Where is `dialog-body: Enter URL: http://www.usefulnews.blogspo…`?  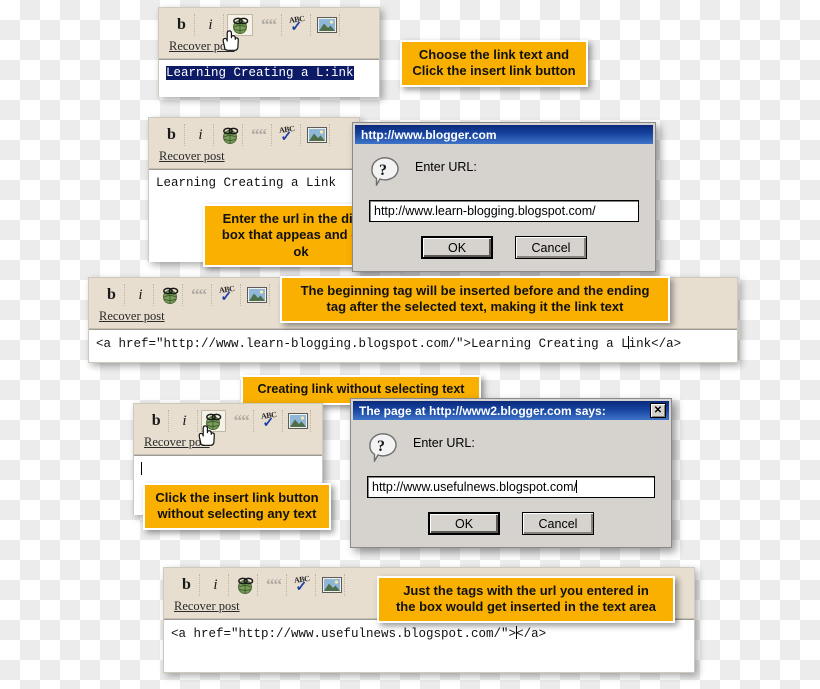
dialog-body: Enter URL: http://www.usefulnews.blogspo… is located at coordinates (511, 482).